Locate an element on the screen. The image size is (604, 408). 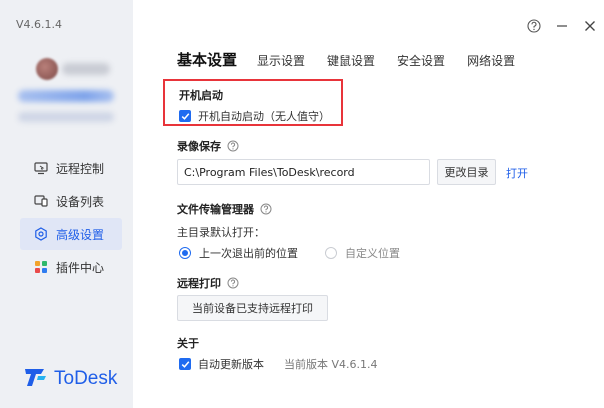
sidebar-nav: 远程控制 设备列表 高级设置 插件中心 is located at coordinates (71, 218).